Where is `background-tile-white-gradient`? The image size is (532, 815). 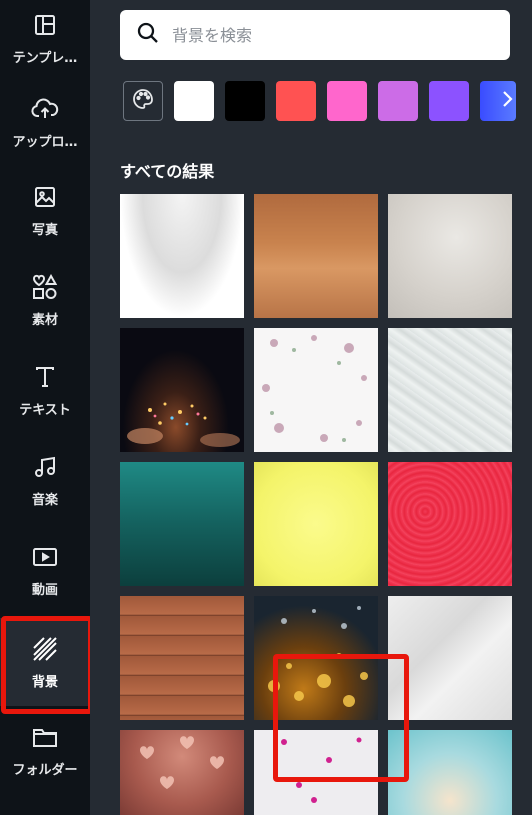 background-tile-white-gradient is located at coordinates (182, 256).